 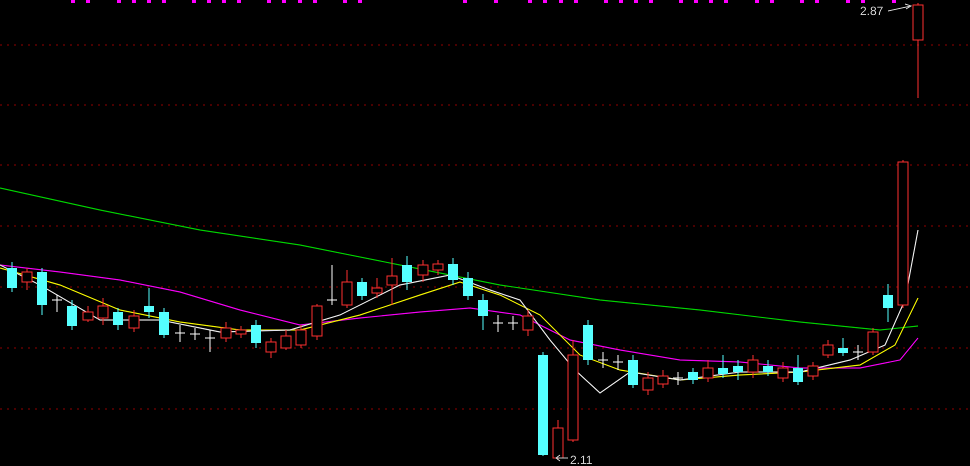 What do you see at coordinates (872, 11) in the screenshot?
I see `high-price-label: 2.87` at bounding box center [872, 11].